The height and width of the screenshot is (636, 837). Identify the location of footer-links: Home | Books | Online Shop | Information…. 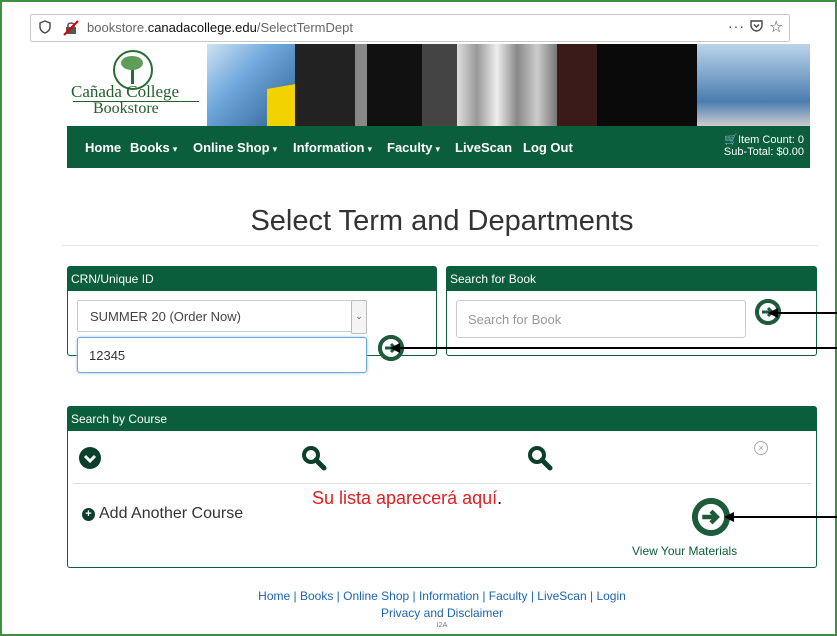
(442, 596).